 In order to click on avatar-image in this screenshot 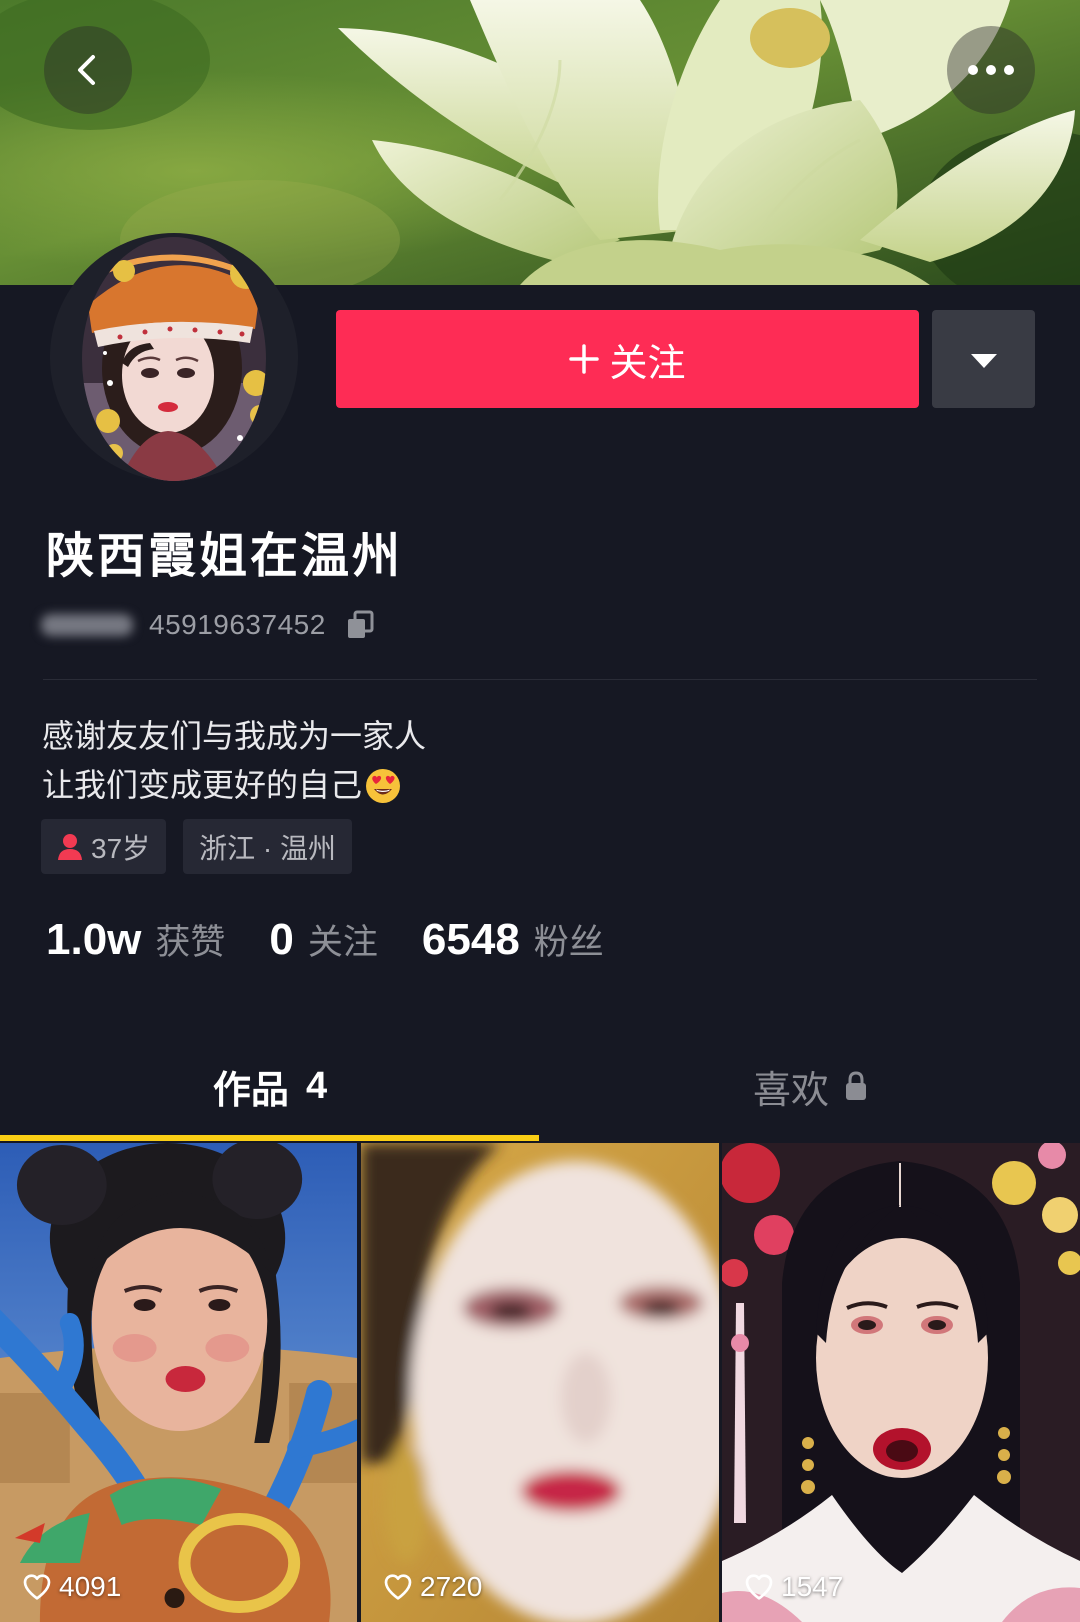, I will do `click(174, 357)`.